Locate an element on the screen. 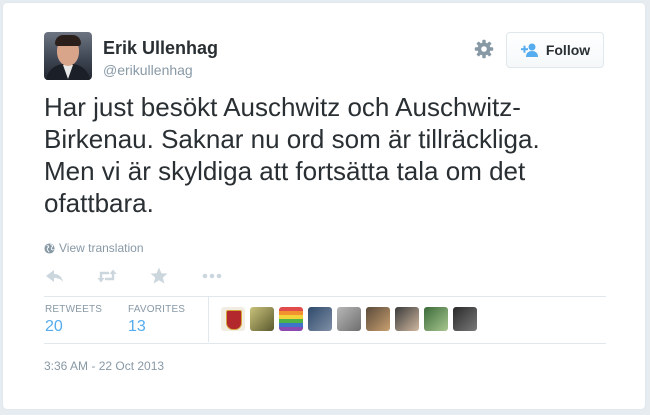 This screenshot has width=650, height=415. favoriters-list is located at coordinates (349, 319).